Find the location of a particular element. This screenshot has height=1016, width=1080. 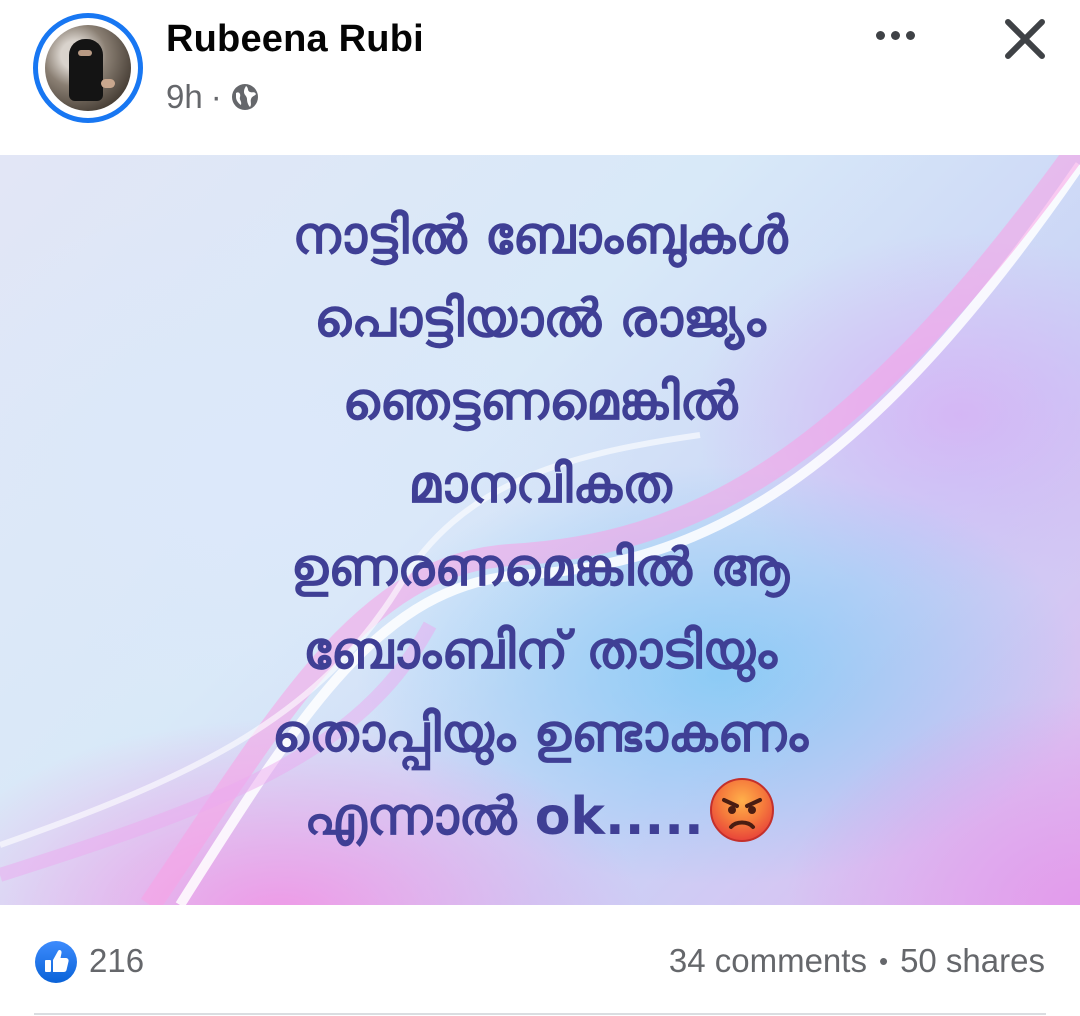

text-line: പൊട്ടിയാൽ രാജ്യം is located at coordinates (540, 319).